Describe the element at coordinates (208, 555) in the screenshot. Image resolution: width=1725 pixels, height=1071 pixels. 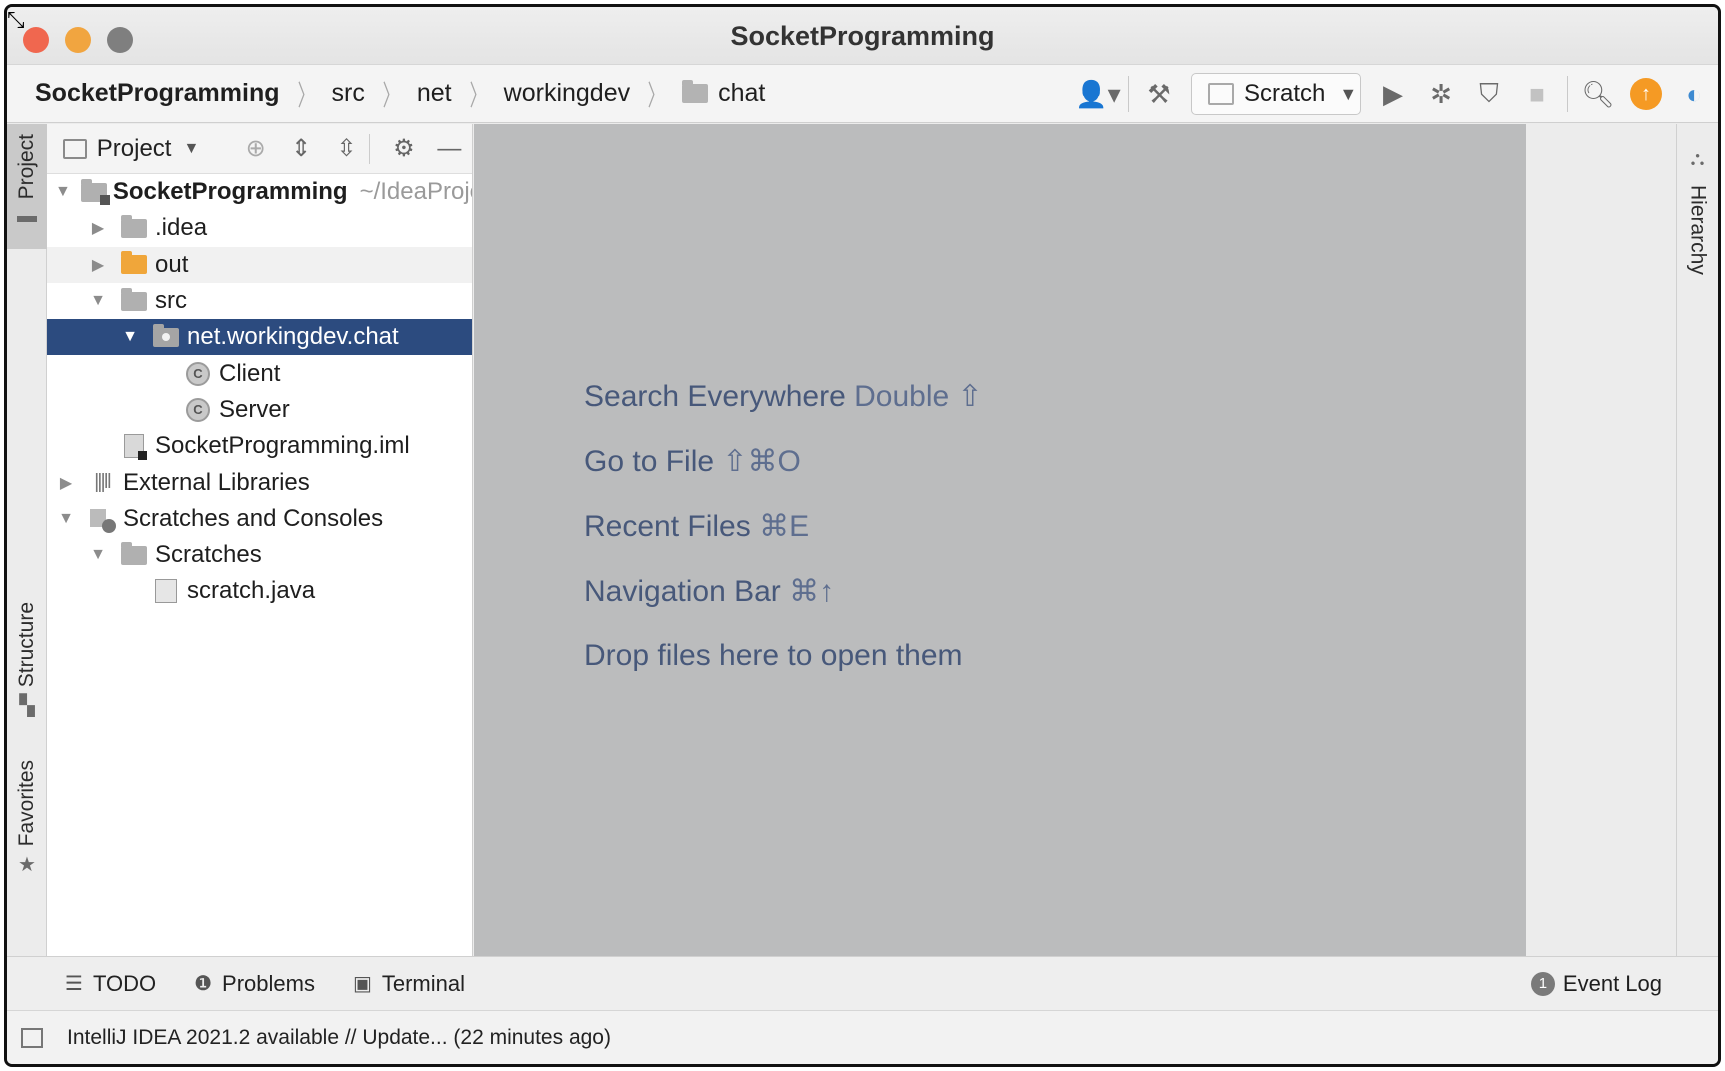
I see `tree-item-label: Scratches` at that location.